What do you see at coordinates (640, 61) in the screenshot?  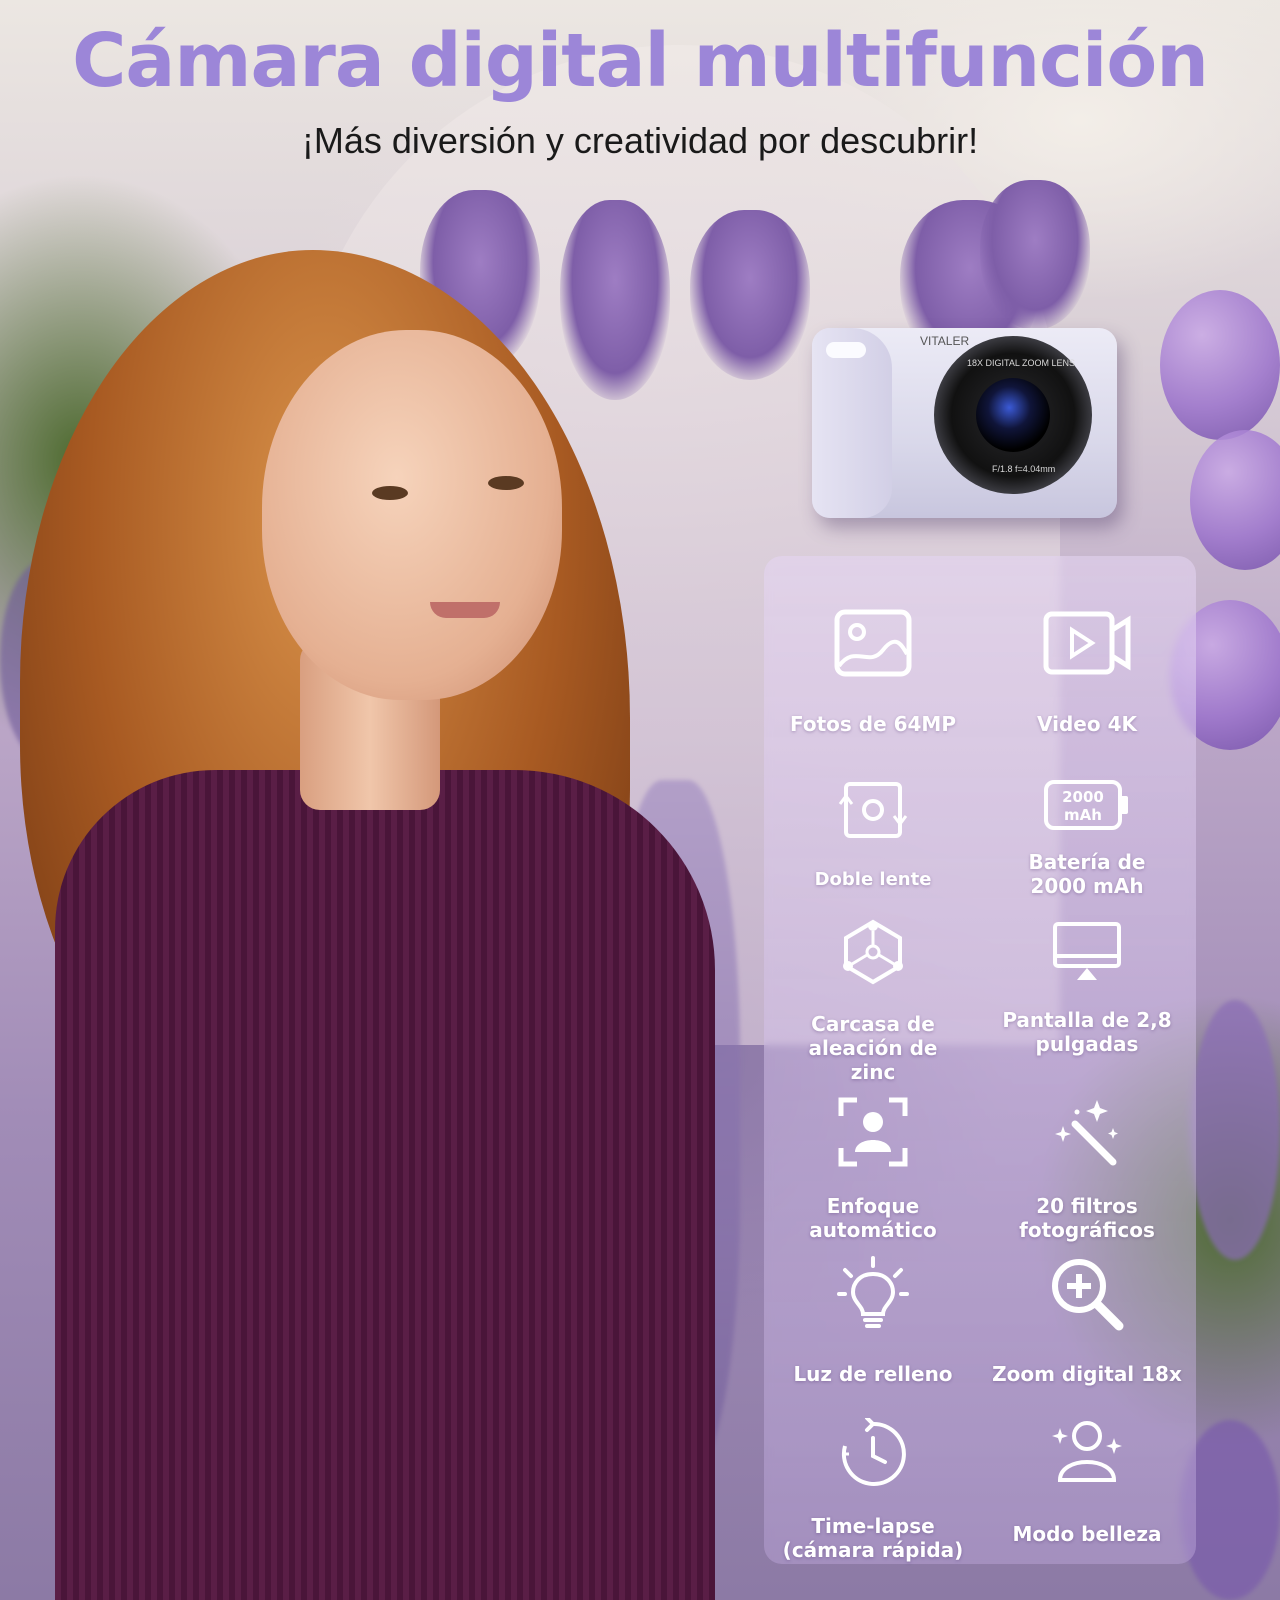 I see `page-title: Cámara digital multifunción` at bounding box center [640, 61].